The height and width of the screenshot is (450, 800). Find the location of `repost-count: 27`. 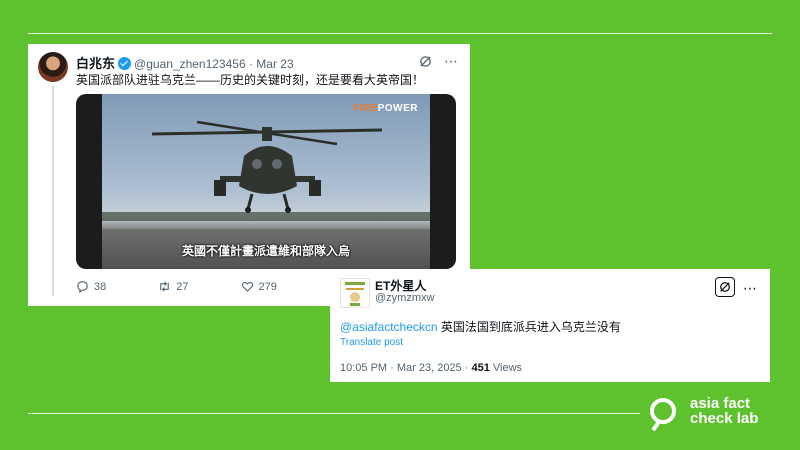

repost-count: 27 is located at coordinates (182, 286).